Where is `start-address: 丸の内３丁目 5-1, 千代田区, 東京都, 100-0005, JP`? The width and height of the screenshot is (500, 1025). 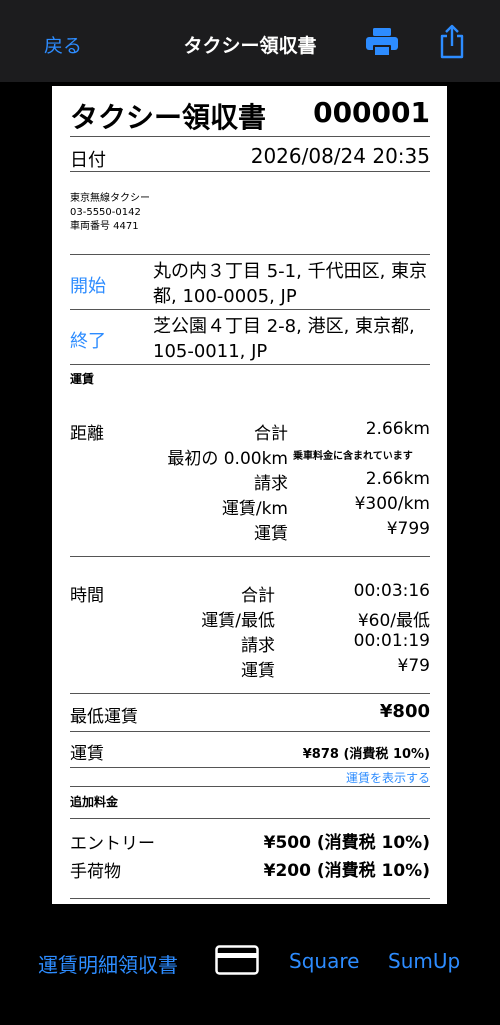 start-address: 丸の内３丁目 5-1, 千代田区, 東京都, 100-0005, JP is located at coordinates (290, 284).